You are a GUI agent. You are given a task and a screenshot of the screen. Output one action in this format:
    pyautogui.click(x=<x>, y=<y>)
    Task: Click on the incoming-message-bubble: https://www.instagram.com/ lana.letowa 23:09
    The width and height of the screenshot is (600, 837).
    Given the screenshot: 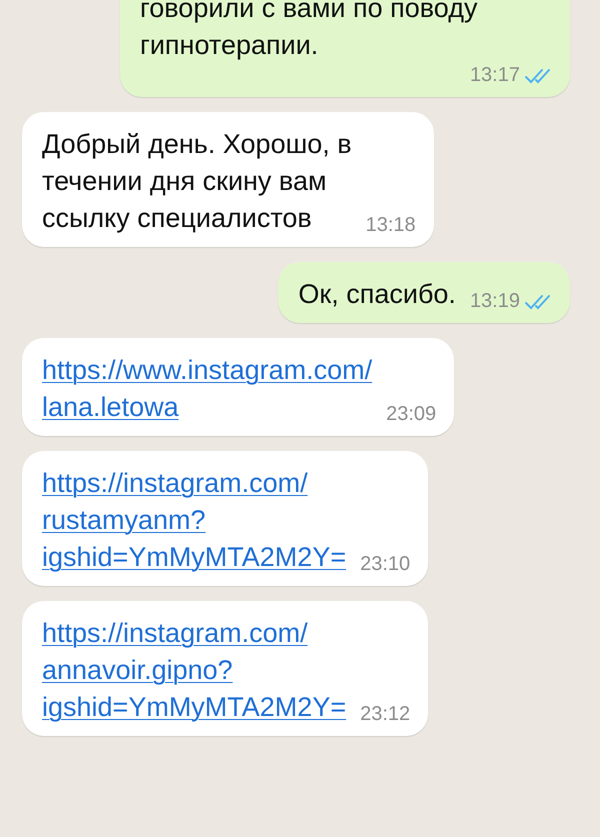 What is the action you would take?
    pyautogui.click(x=238, y=387)
    